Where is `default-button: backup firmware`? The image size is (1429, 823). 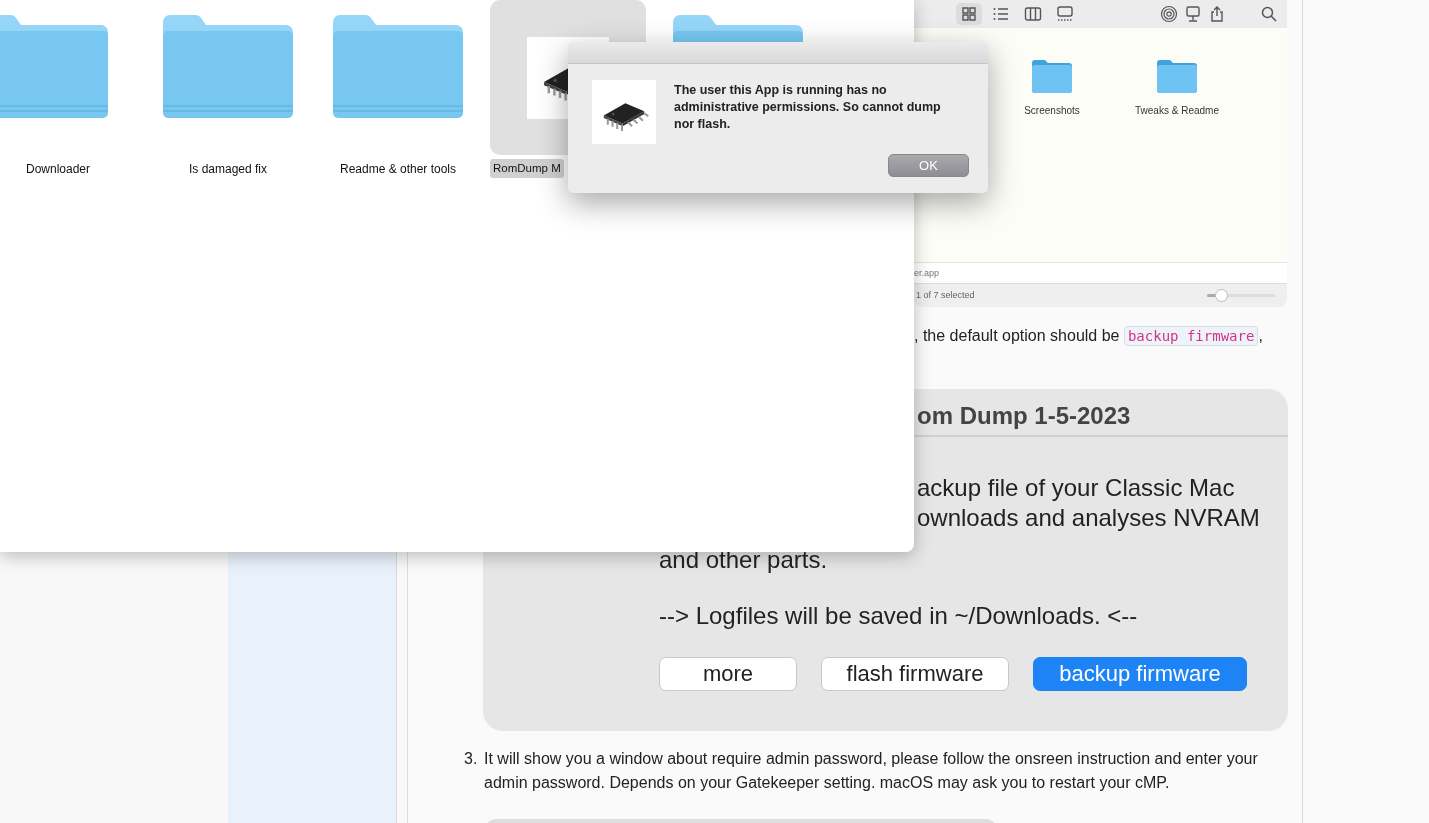
default-button: backup firmware is located at coordinates (1140, 674).